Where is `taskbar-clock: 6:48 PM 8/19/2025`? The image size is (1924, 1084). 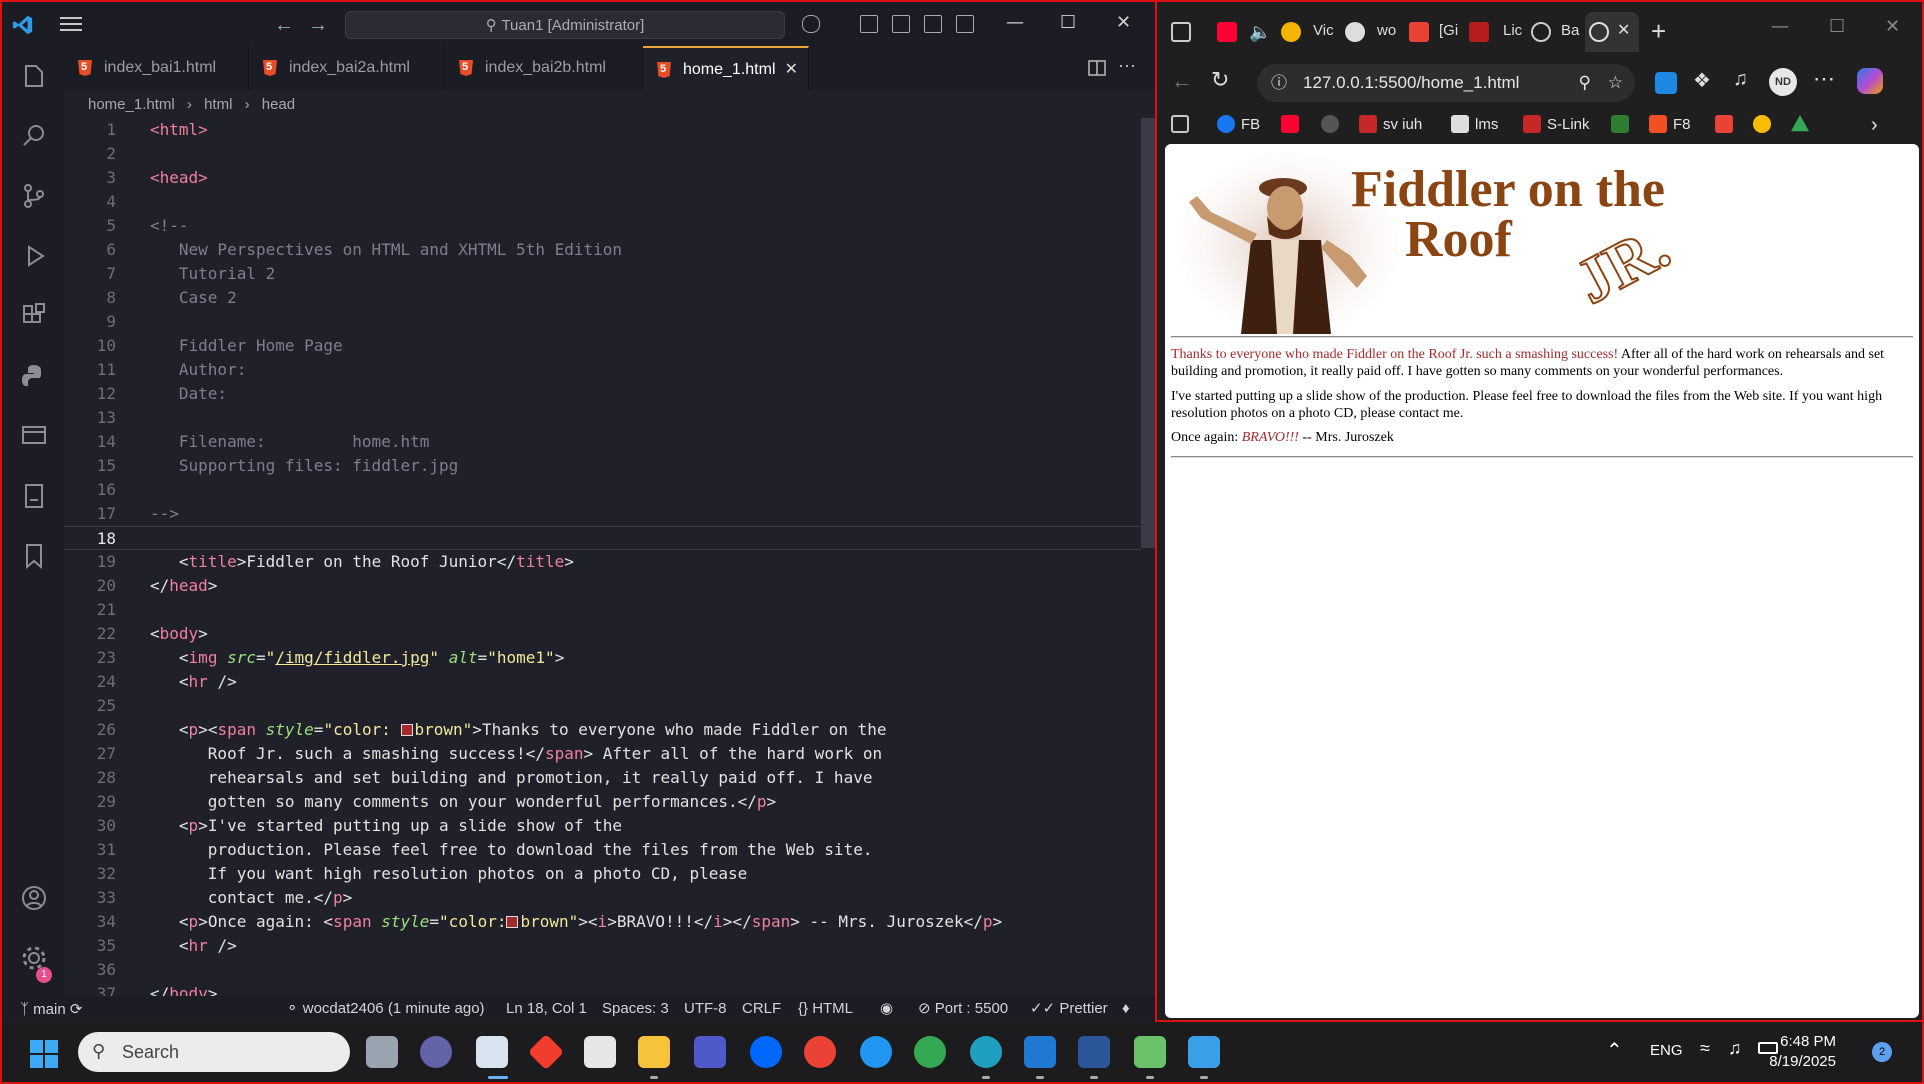 taskbar-clock: 6:48 PM 8/19/2025 is located at coordinates (1802, 1052).